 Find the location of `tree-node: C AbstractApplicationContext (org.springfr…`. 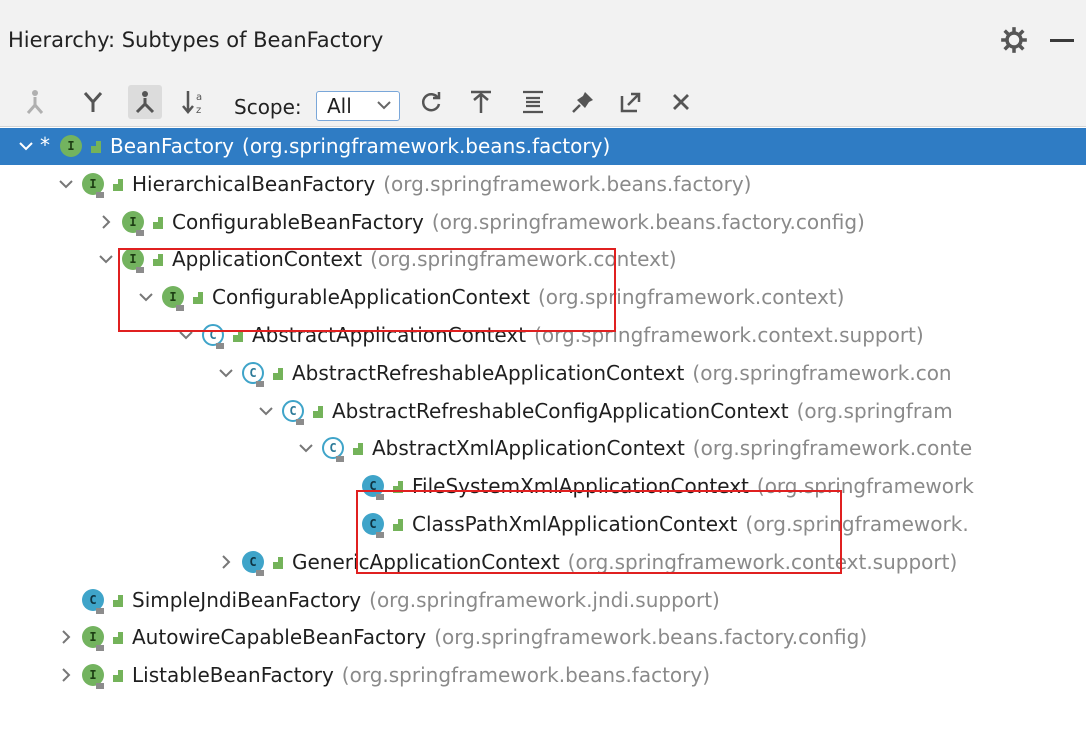

tree-node: C AbstractApplicationContext (org.springfr… is located at coordinates (543, 335).